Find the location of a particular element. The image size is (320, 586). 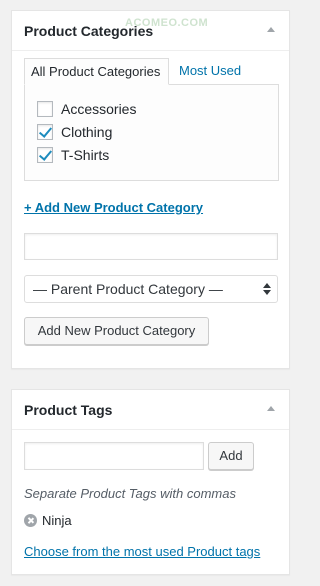

tab-most-used: Most Used is located at coordinates (210, 71).